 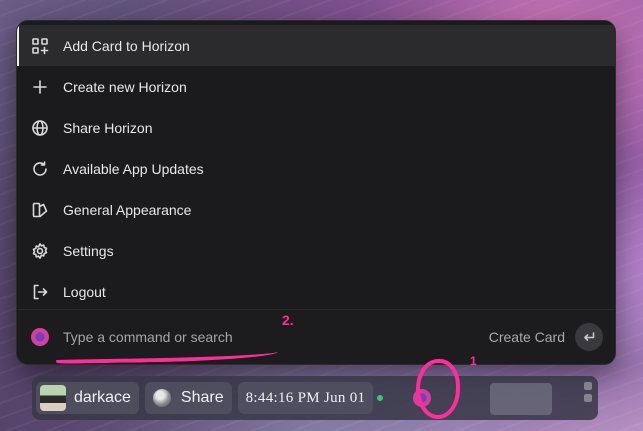 What do you see at coordinates (102, 397) in the screenshot?
I see `user-name: darkace` at bounding box center [102, 397].